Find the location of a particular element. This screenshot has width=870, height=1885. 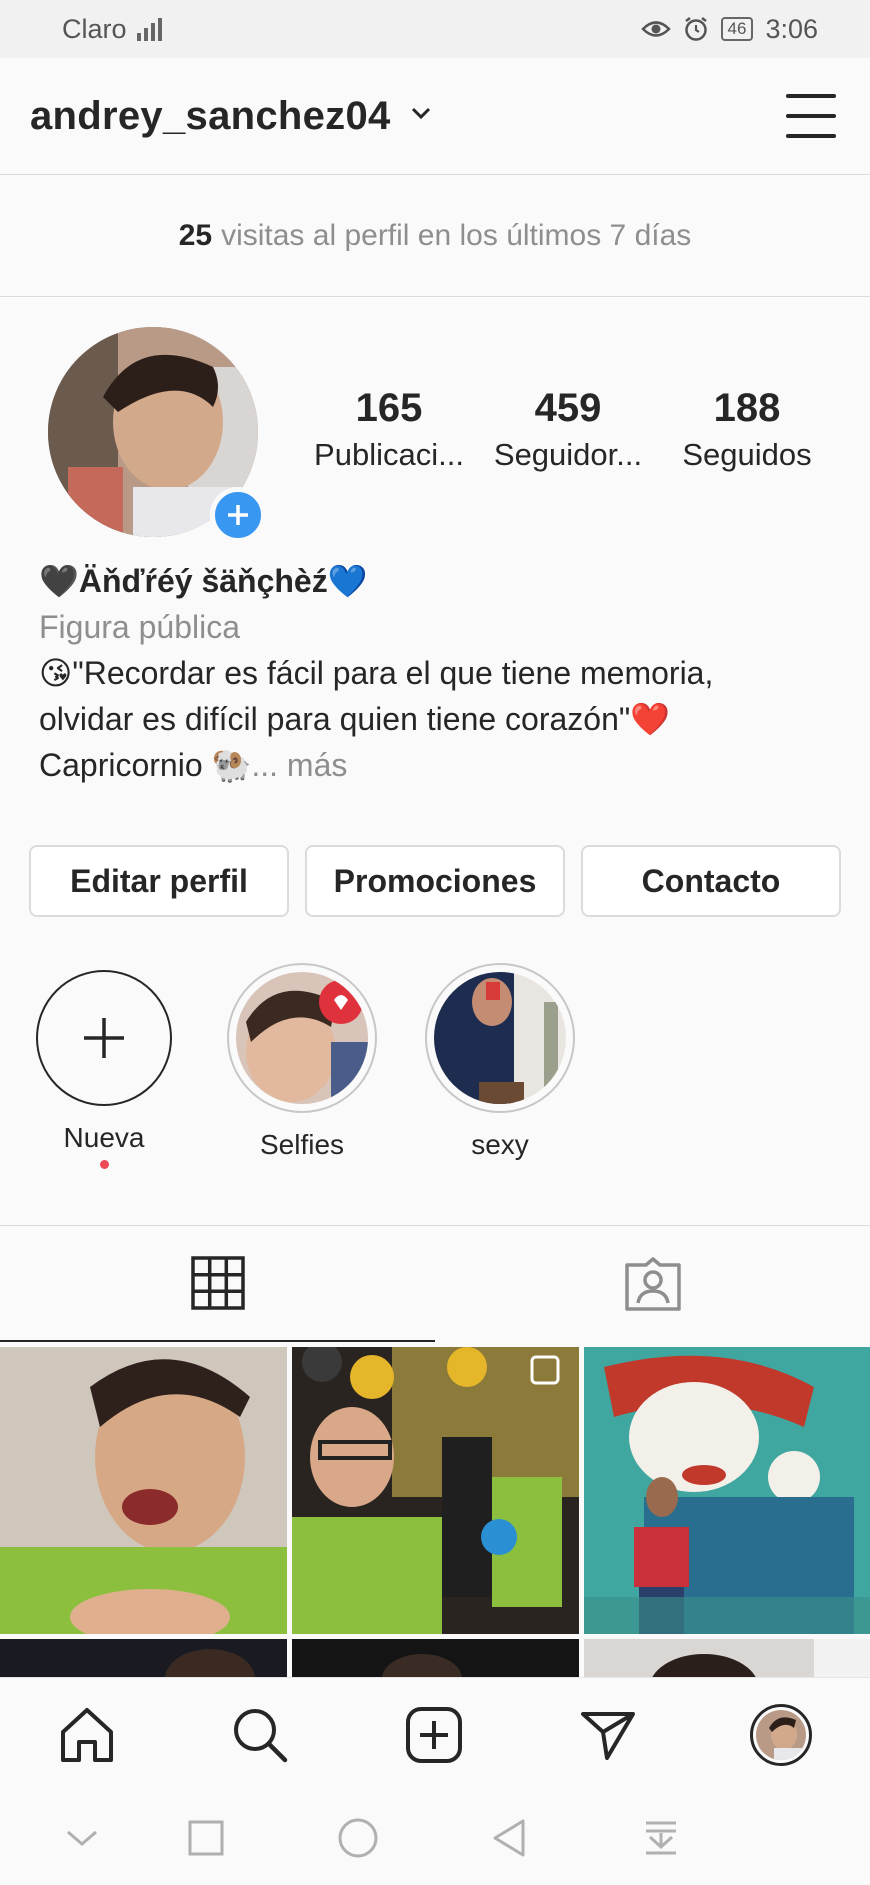

search-icon is located at coordinates (261, 1736).